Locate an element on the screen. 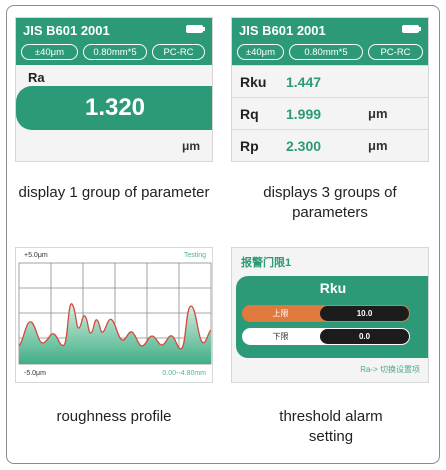 This screenshot has height=470, width=446. alarm-settings-box: Rku 上限 10.0 下限 0.0 is located at coordinates (332, 317).